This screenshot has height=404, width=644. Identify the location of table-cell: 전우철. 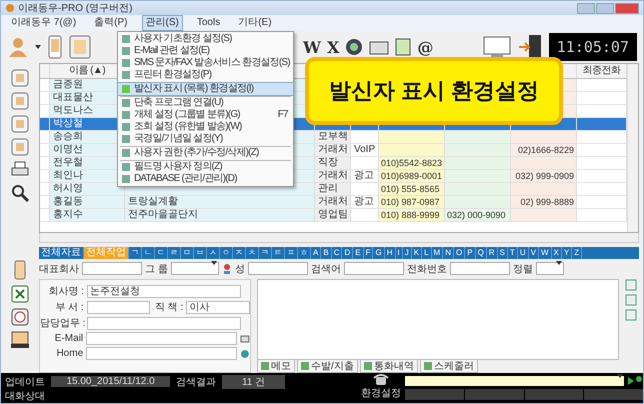
(68, 162).